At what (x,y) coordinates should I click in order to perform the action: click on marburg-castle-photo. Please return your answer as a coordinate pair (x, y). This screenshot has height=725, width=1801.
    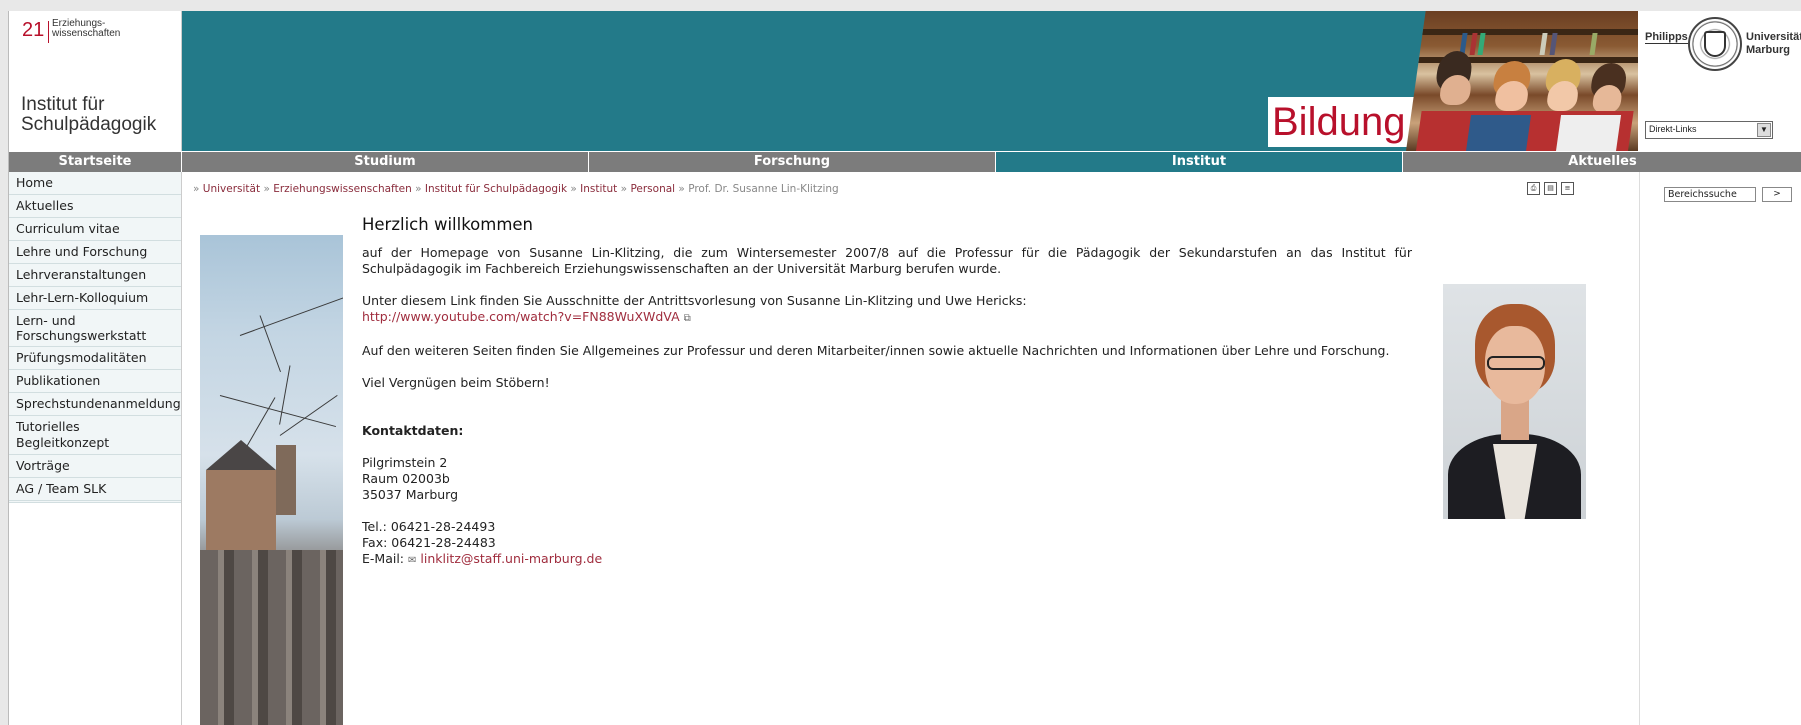
    Looking at the image, I should click on (271, 480).